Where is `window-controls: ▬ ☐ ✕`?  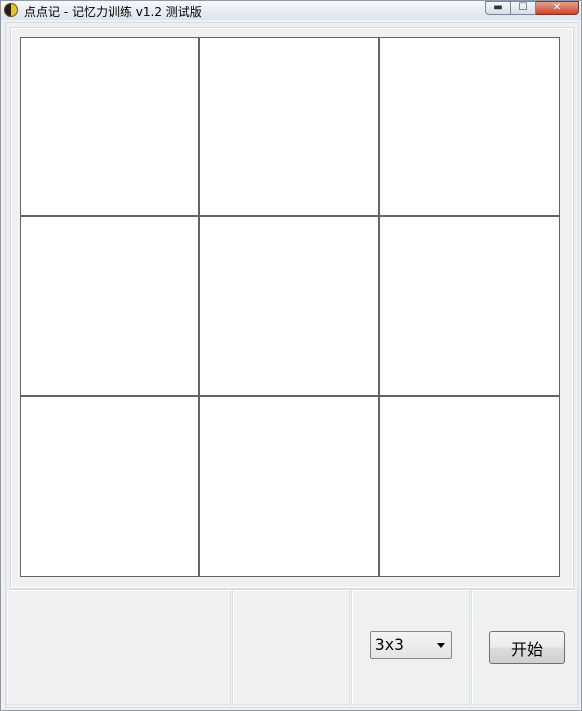
window-controls: ▬ ☐ ✕ is located at coordinates (532, 8).